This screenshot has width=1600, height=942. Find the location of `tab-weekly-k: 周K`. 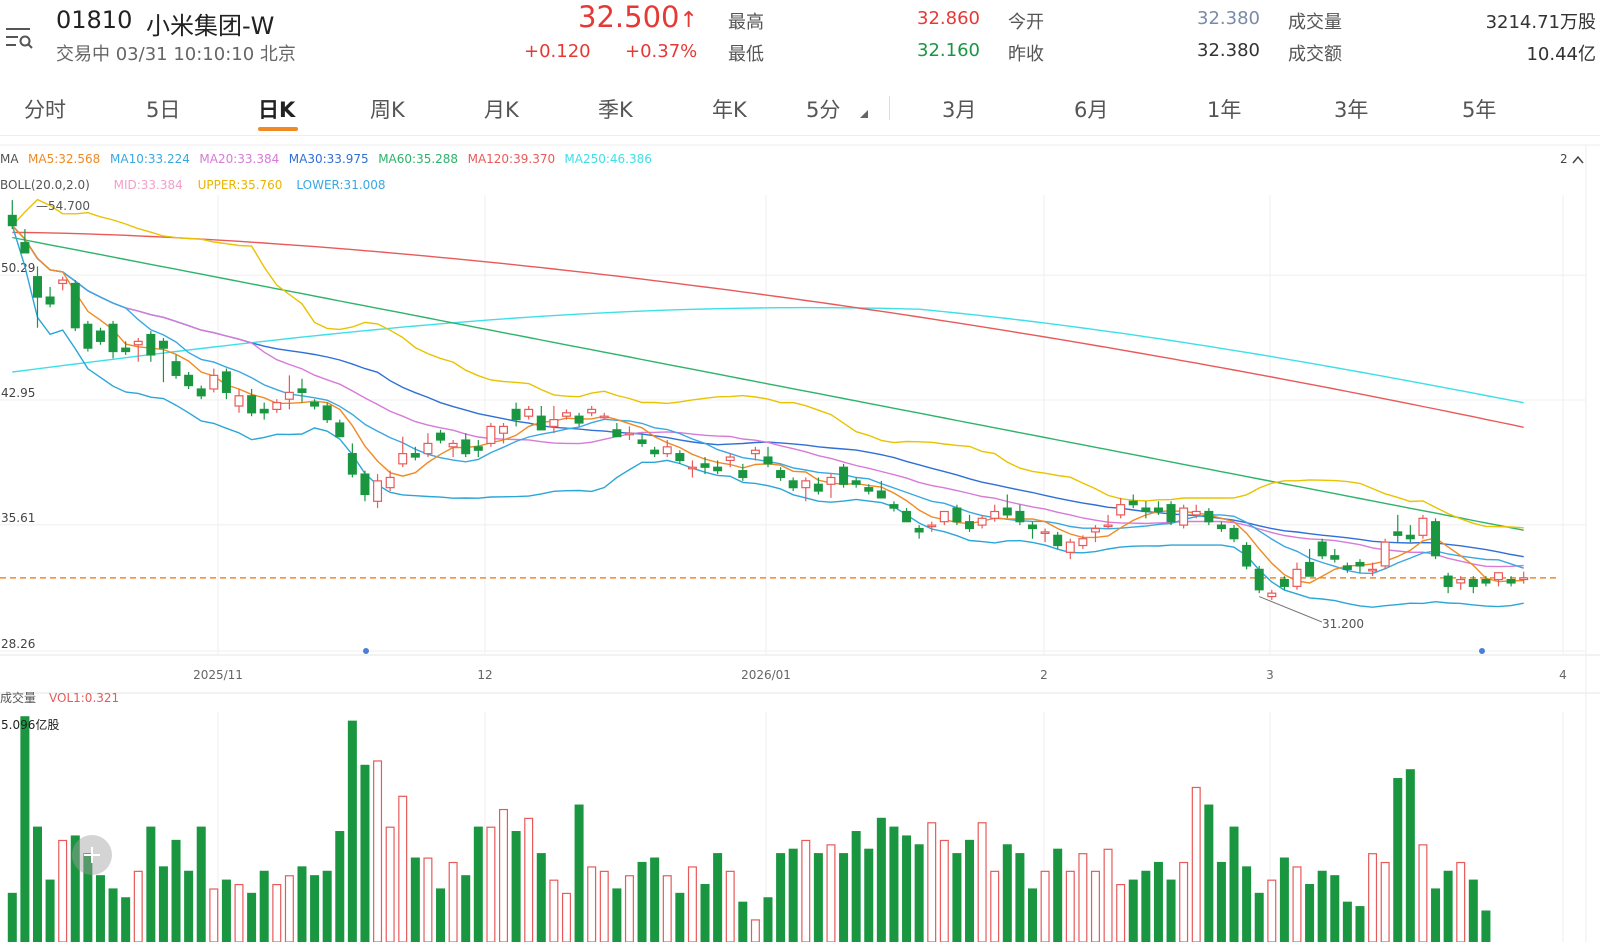

tab-weekly-k: 周K is located at coordinates (387, 109).